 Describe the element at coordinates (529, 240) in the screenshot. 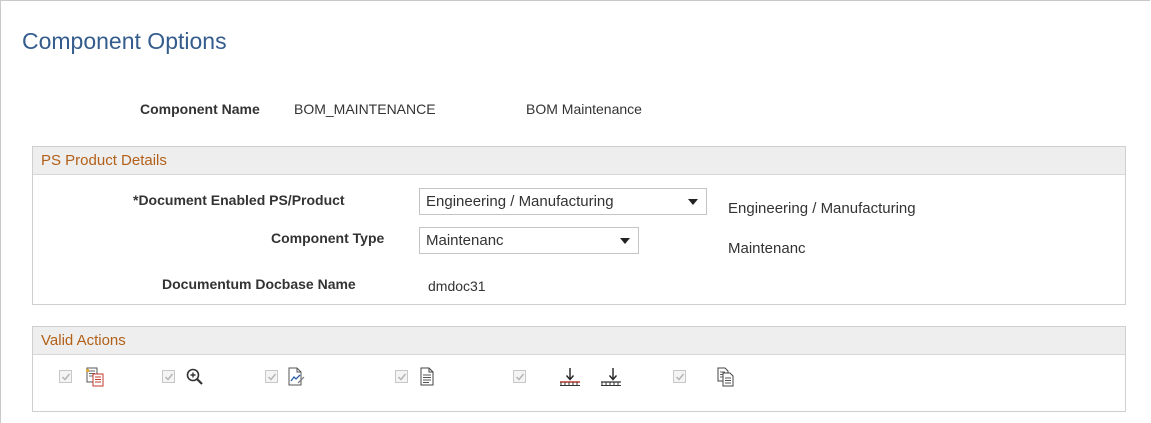

I see `component-type-select: Maintenanc` at that location.